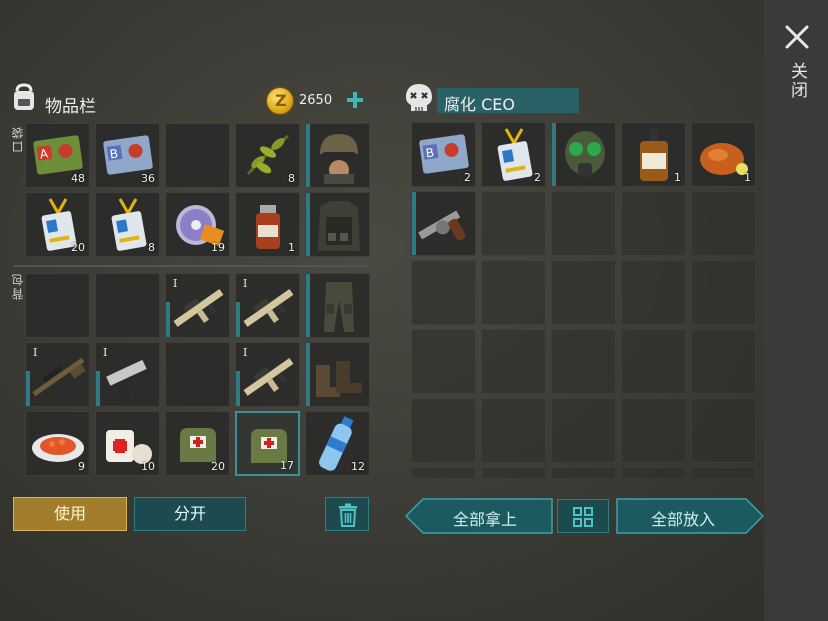 The width and height of the screenshot is (828, 621). What do you see at coordinates (267, 224) in the screenshot?
I see `pocket-slot: 1` at bounding box center [267, 224].